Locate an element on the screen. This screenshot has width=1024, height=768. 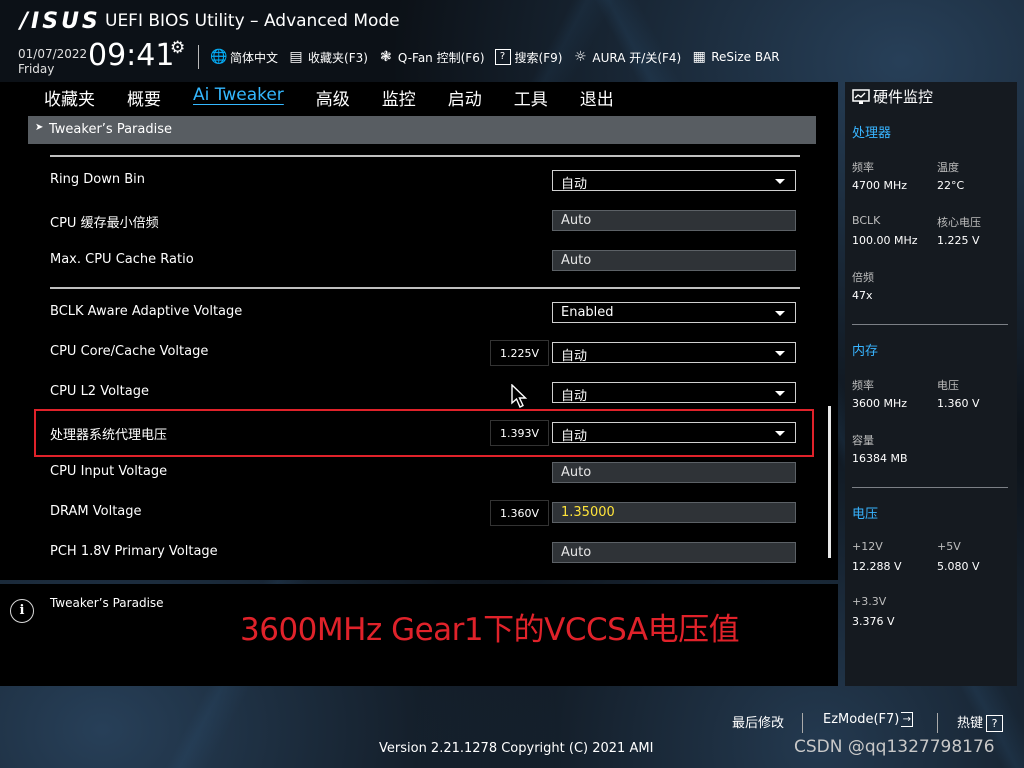
bclk-label: BCLK is located at coordinates (866, 220).